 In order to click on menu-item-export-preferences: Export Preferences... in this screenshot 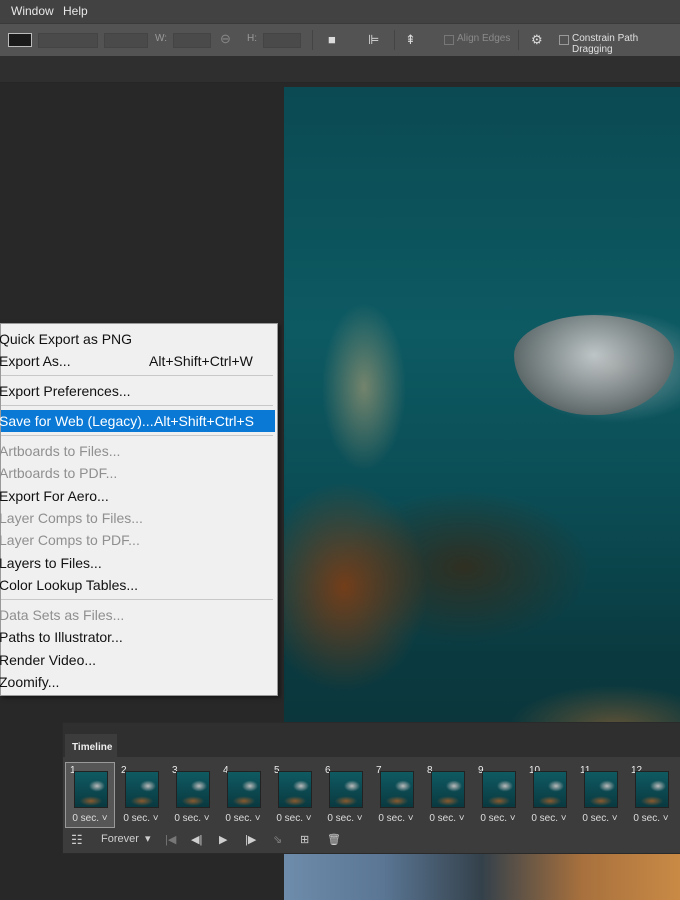, I will do `click(137, 391)`.